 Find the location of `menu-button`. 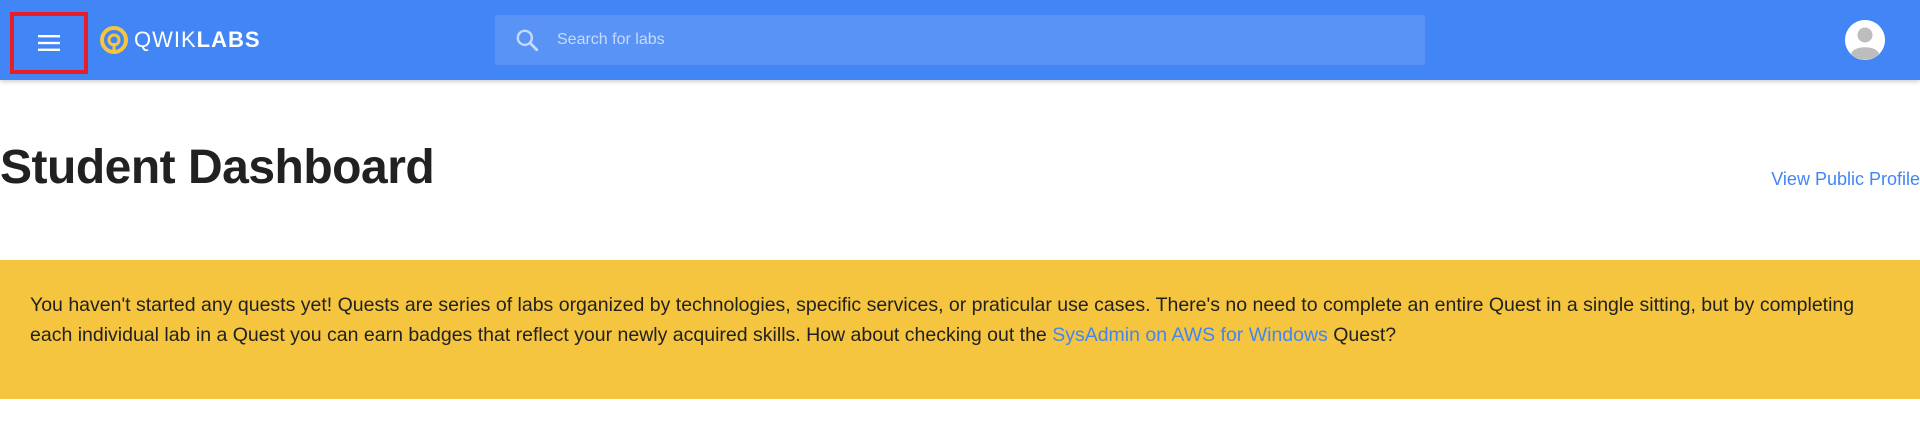

menu-button is located at coordinates (49, 43).